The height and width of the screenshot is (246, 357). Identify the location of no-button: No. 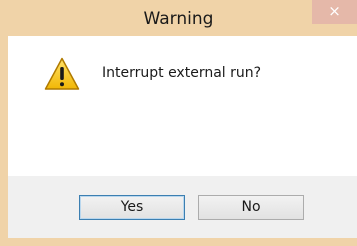
(251, 207).